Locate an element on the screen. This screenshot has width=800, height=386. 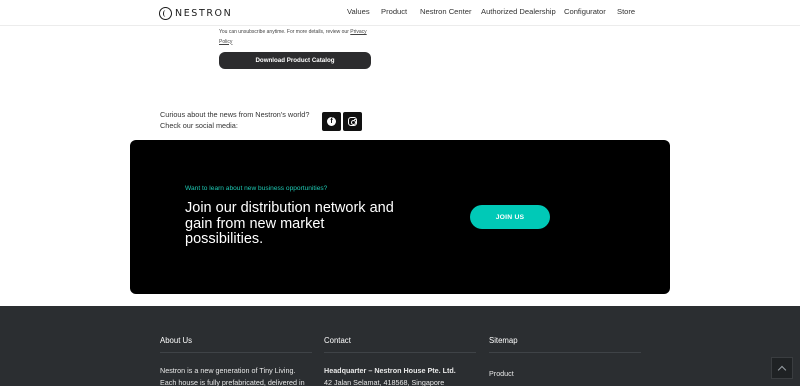
nav-product: Product is located at coordinates (394, 11).